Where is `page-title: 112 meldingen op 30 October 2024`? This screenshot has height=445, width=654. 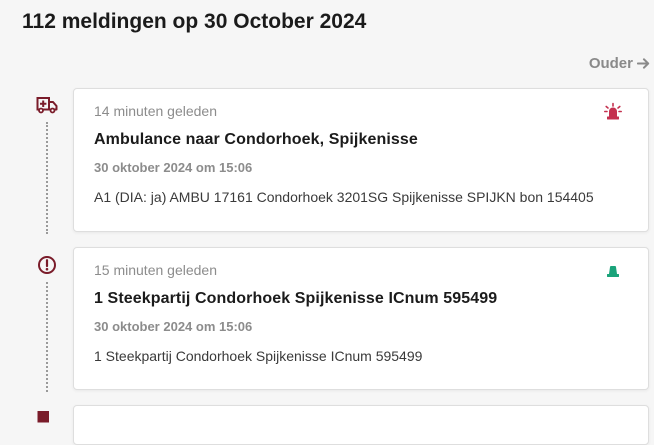
page-title: 112 meldingen op 30 October 2024 is located at coordinates (194, 21).